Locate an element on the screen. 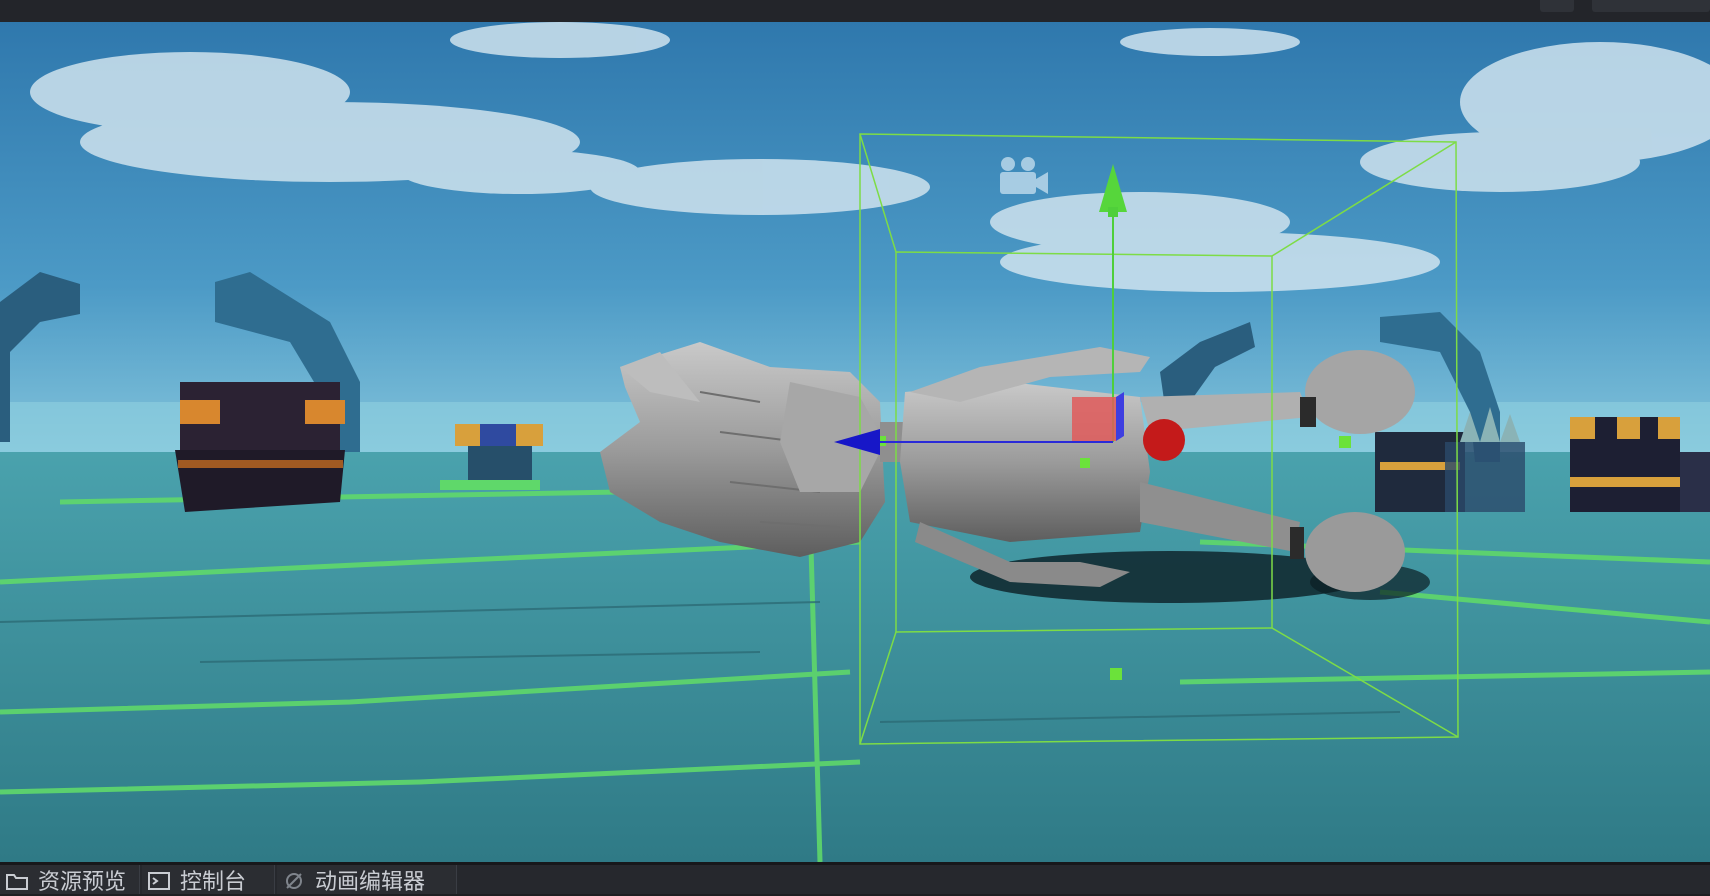 The image size is (1710, 896). gizmo-plane-handle is located at coordinates (1094, 419).